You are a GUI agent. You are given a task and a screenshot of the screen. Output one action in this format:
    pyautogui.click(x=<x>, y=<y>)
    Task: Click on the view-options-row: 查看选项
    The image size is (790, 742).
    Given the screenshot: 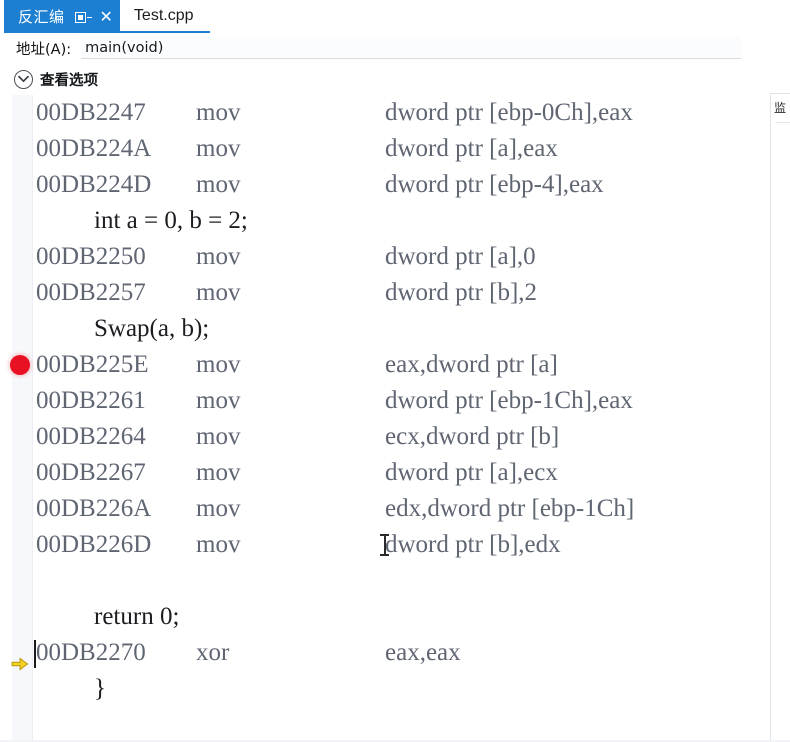 What is the action you would take?
    pyautogui.click(x=395, y=79)
    